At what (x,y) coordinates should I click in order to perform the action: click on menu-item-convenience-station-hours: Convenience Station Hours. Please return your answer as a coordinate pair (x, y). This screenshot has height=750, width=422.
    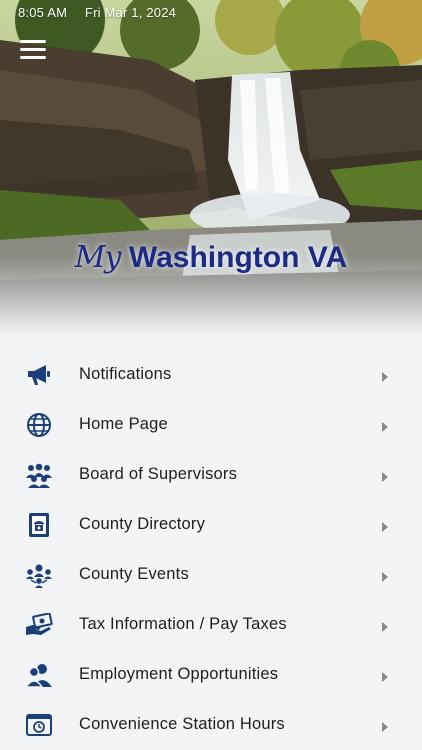
    Looking at the image, I should click on (211, 725).